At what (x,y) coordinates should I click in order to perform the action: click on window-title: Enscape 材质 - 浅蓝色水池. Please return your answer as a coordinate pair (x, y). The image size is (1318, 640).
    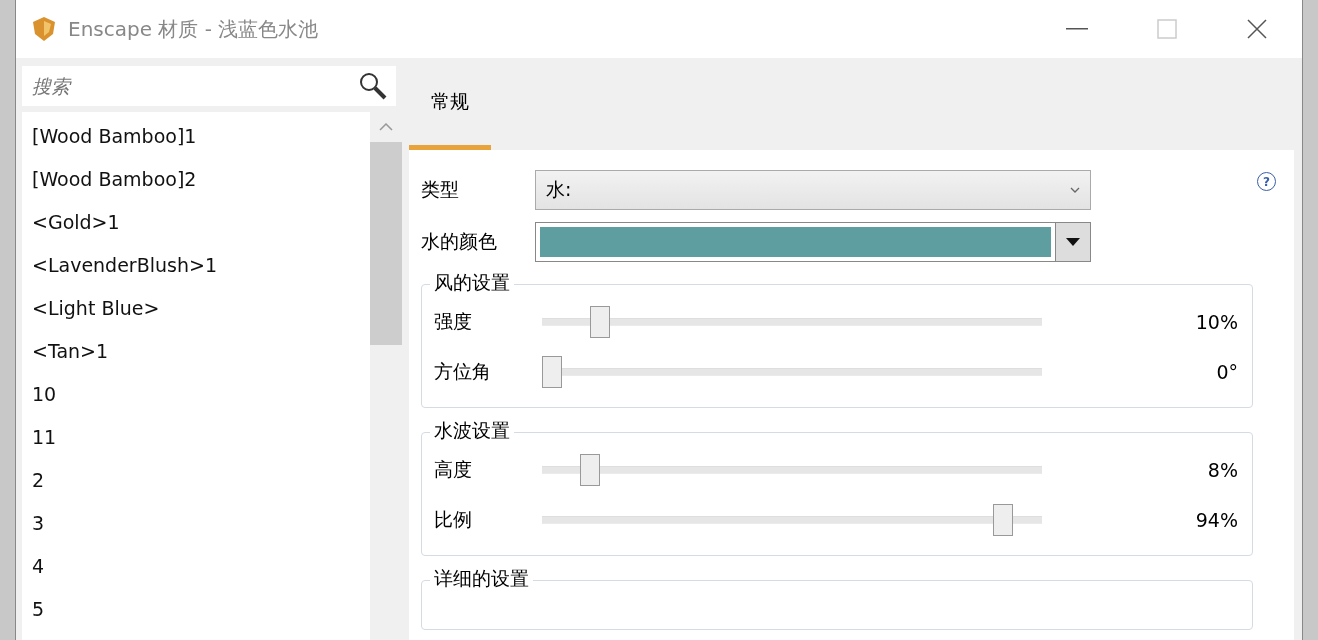
    Looking at the image, I should click on (193, 29).